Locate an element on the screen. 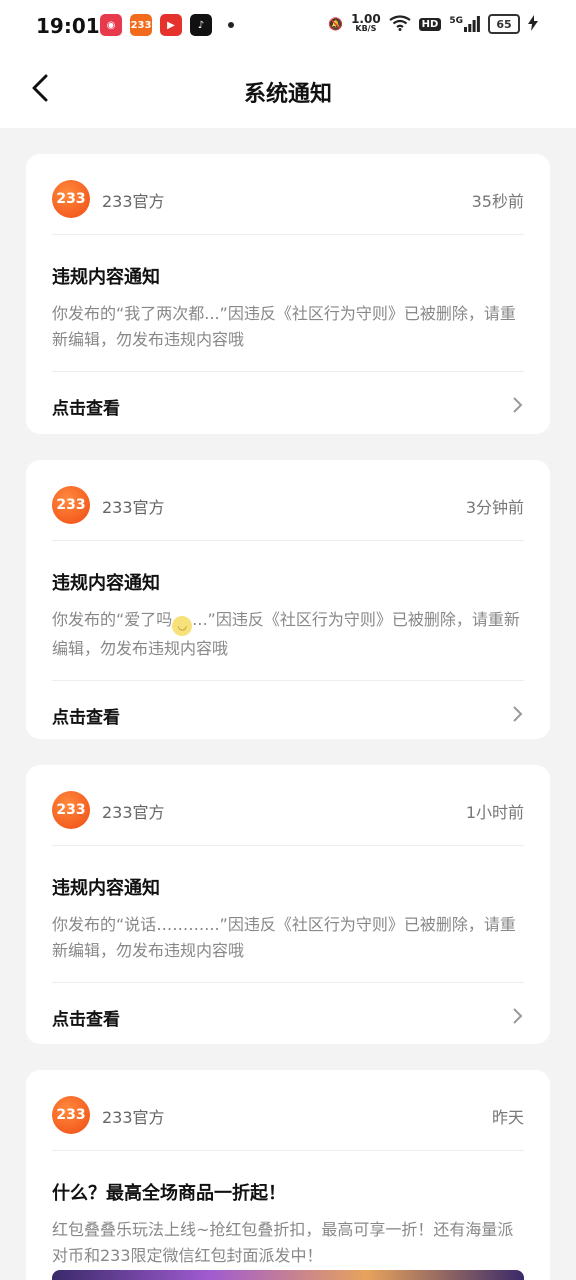 This screenshot has height=1280, width=576. status-right: 🔕 1.00 KB/S HD 5G 65 is located at coordinates (433, 23).